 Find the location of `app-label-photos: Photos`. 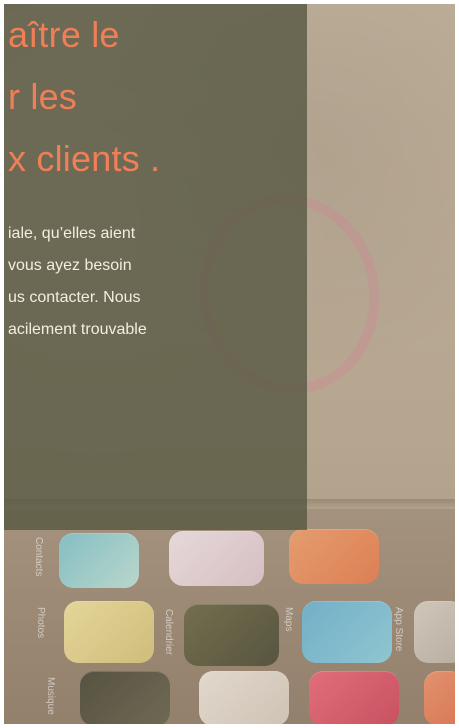

app-label-photos: Photos is located at coordinates (40, 623).